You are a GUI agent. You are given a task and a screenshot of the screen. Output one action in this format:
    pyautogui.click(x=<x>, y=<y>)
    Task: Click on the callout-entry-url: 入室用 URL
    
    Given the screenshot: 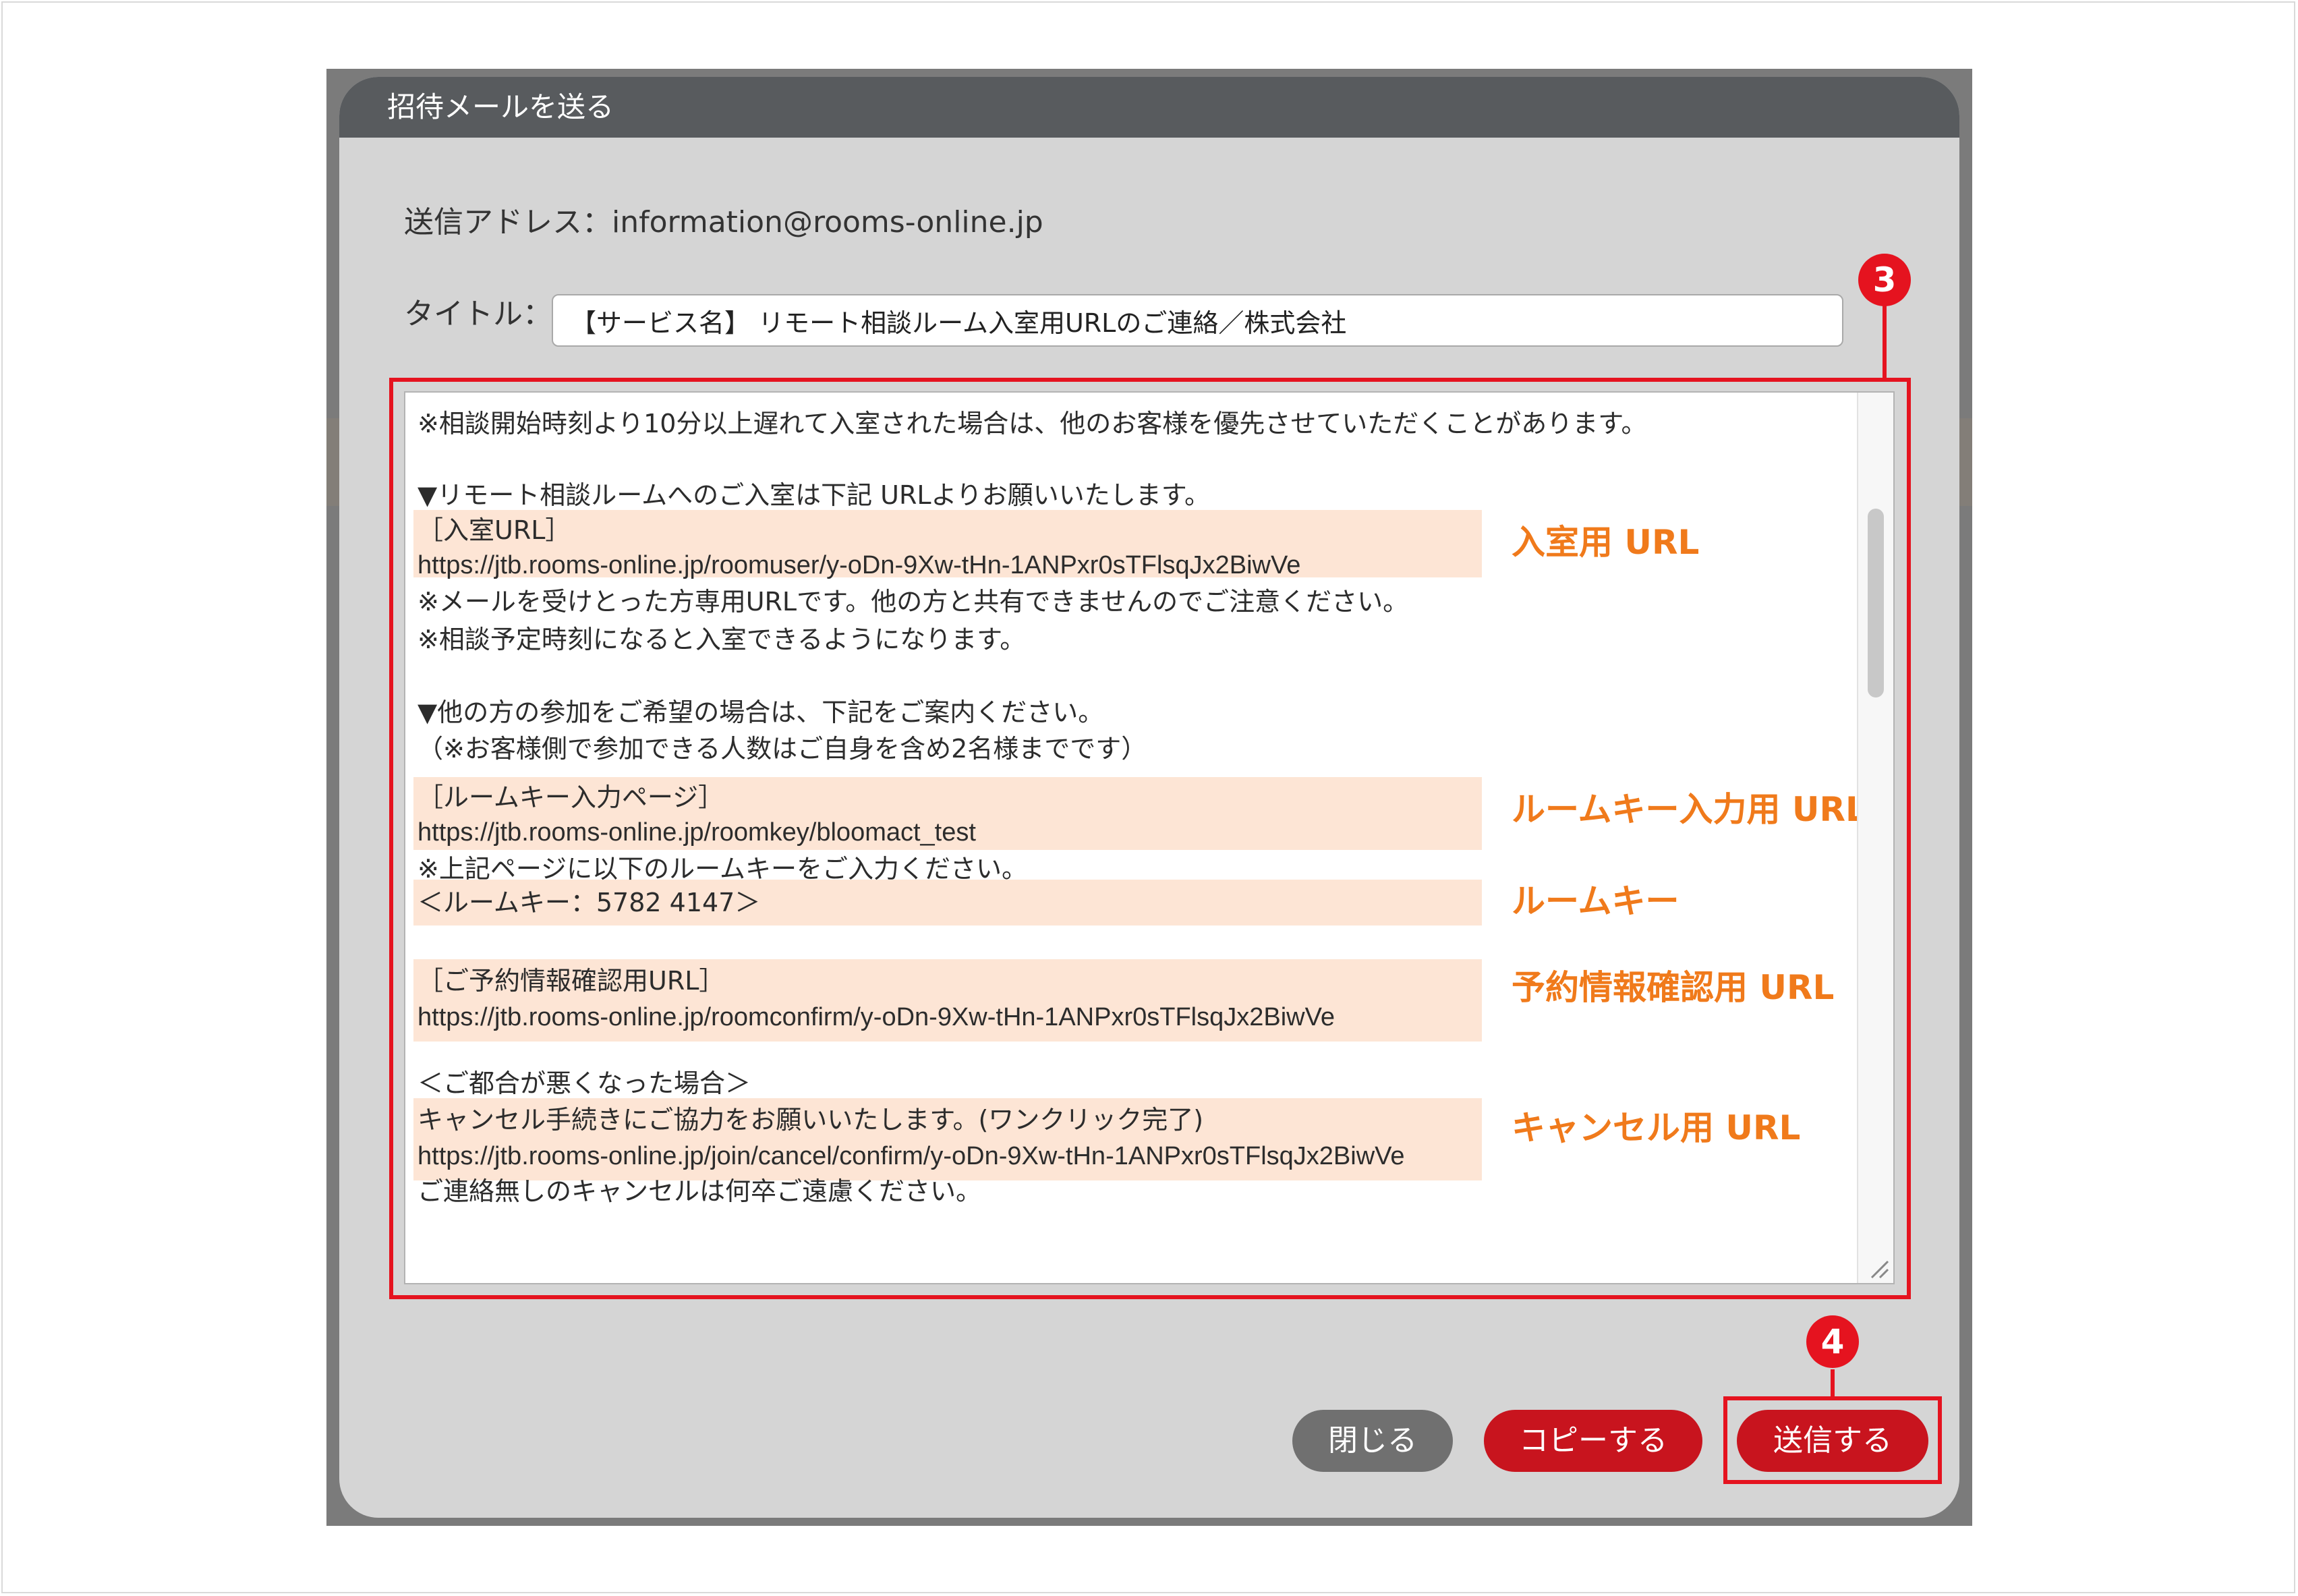 What is the action you would take?
    pyautogui.click(x=1606, y=542)
    